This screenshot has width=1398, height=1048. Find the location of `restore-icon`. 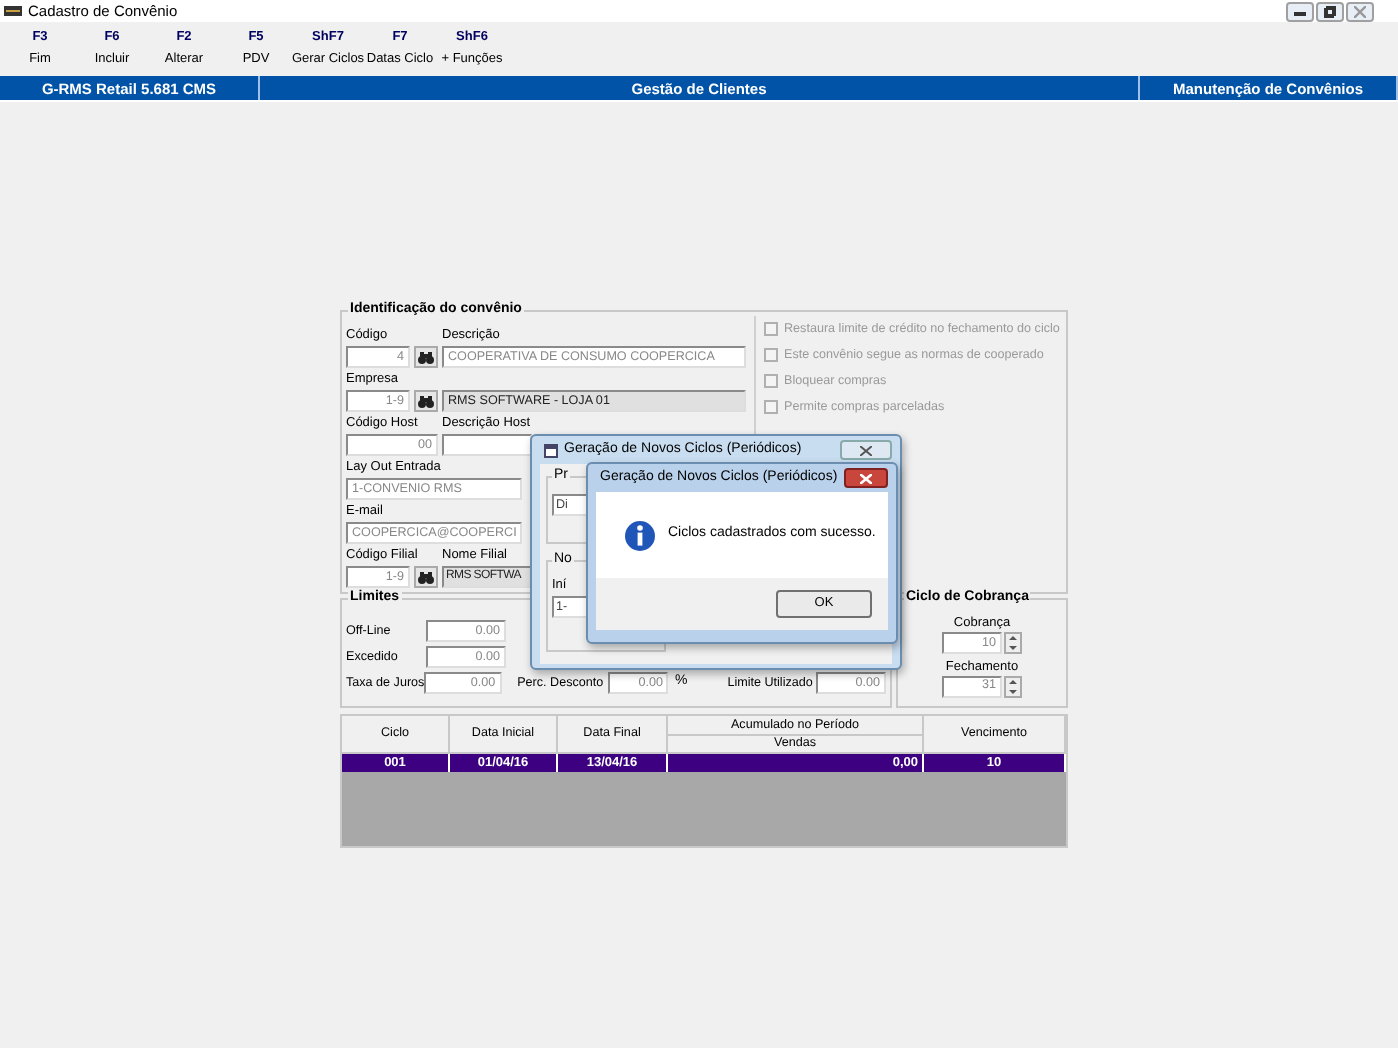

restore-icon is located at coordinates (1330, 11).